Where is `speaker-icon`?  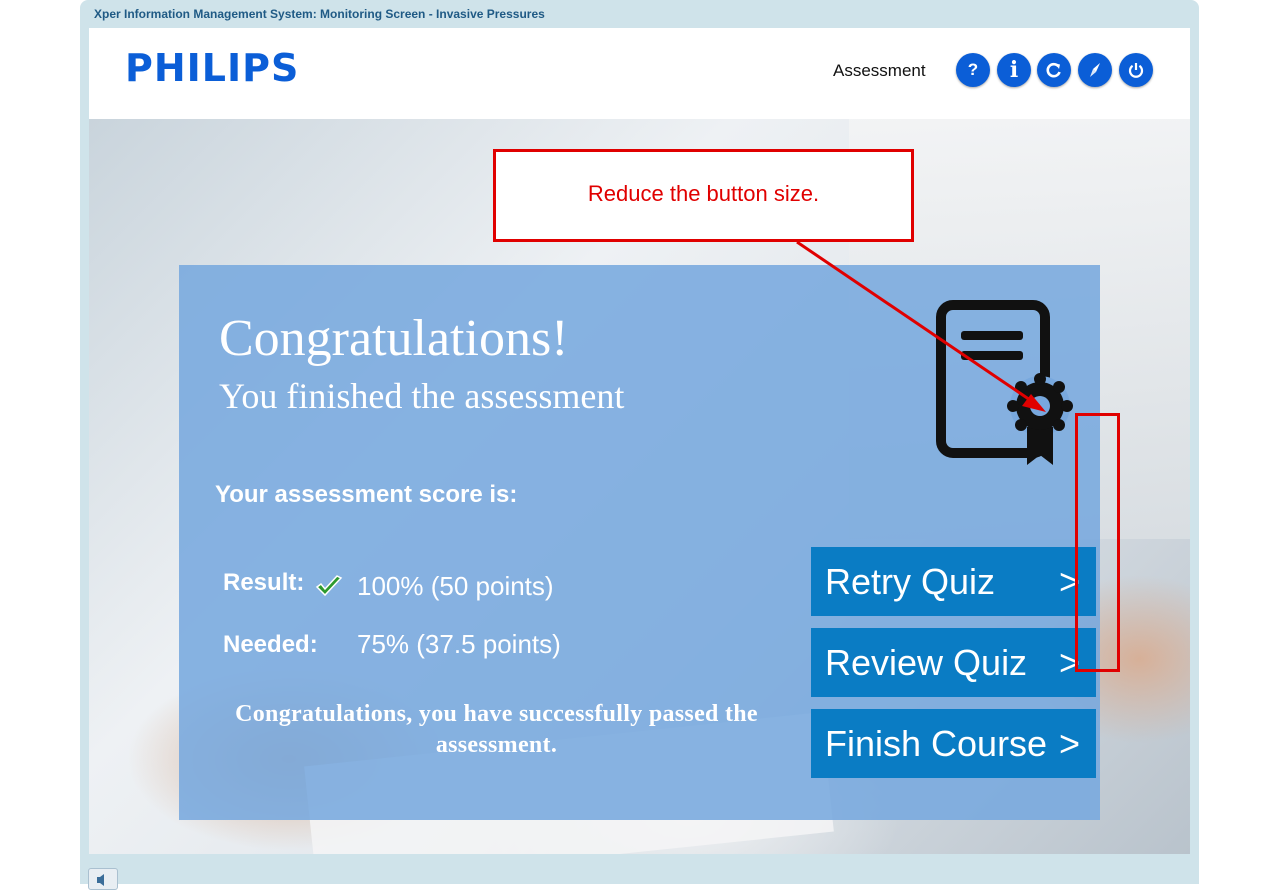
speaker-icon is located at coordinates (100, 880).